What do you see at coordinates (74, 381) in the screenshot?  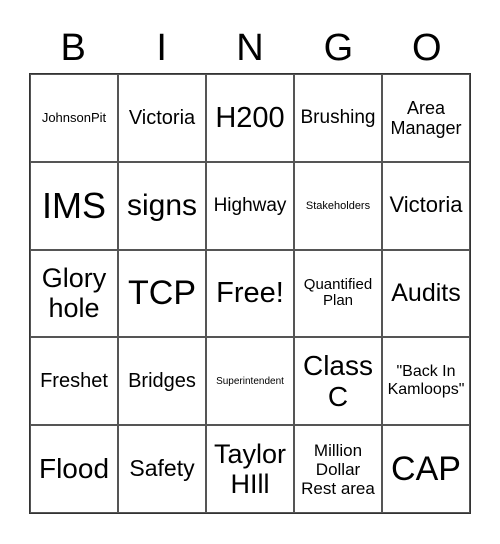 I see `bingo-cell: Freshet` at bounding box center [74, 381].